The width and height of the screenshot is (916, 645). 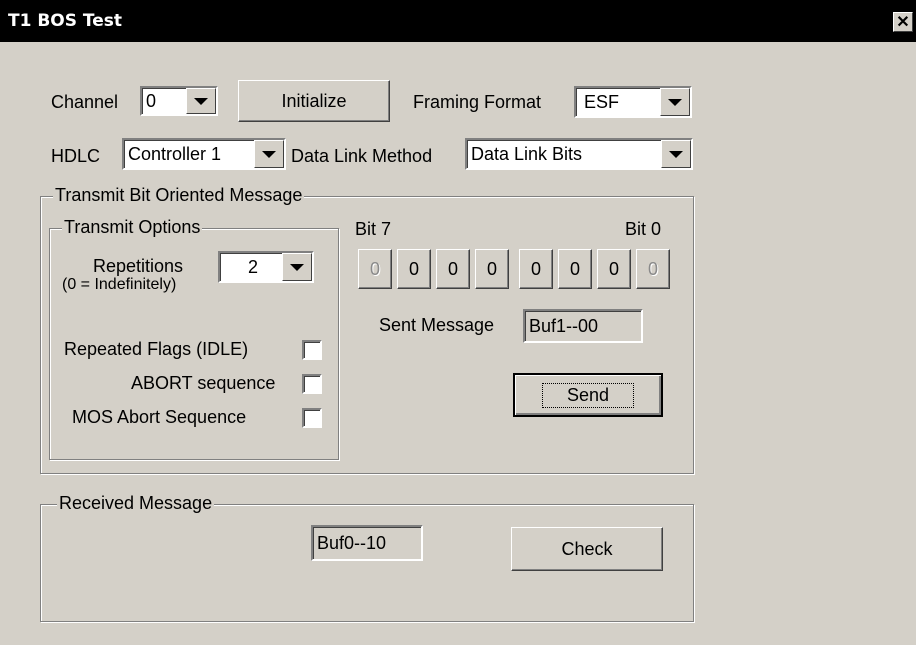 I want to click on repetitions-note: (0 = Indefinitely), so click(x=119, y=284).